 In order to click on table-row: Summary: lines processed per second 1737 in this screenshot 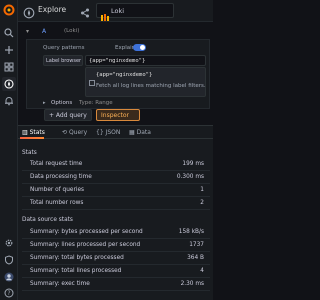, I will do `click(116, 245)`.